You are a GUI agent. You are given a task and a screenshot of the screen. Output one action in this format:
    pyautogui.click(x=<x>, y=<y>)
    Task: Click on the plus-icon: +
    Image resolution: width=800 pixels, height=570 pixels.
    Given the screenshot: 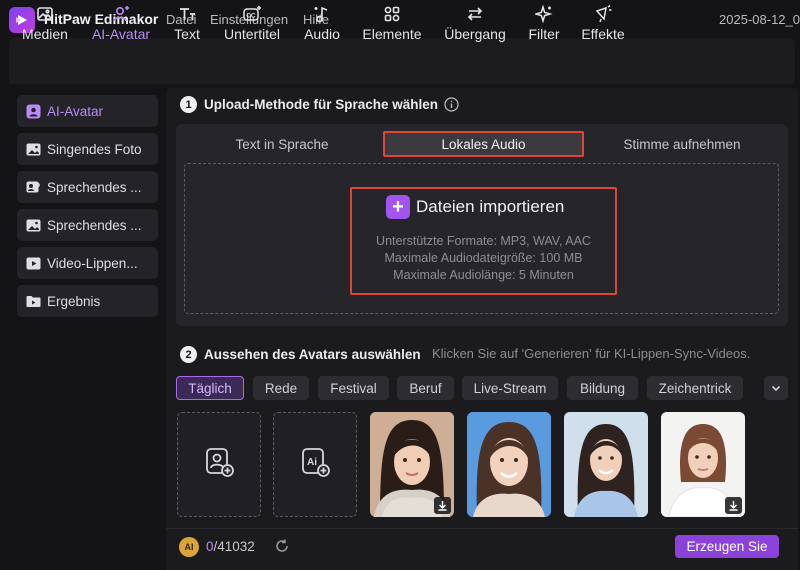 What is the action you would take?
    pyautogui.click(x=398, y=207)
    